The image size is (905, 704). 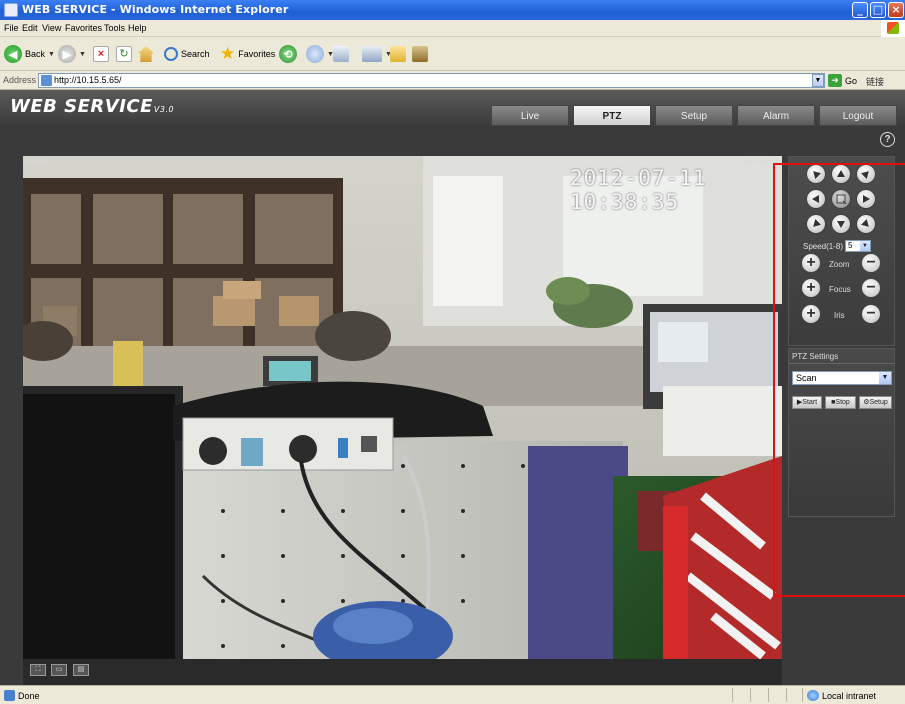 I want to click on tab-alarm: Alarm, so click(x=776, y=115).